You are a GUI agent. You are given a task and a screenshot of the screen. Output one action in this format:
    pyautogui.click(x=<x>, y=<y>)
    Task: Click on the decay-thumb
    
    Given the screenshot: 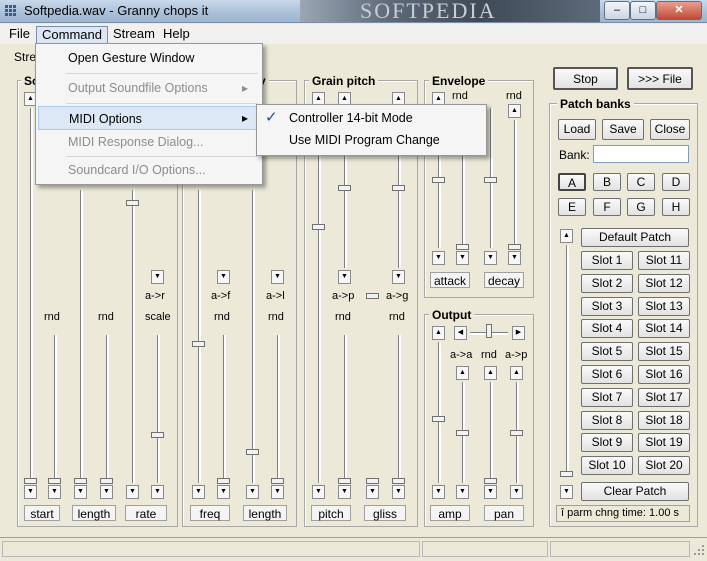 What is the action you would take?
    pyautogui.click(x=490, y=180)
    